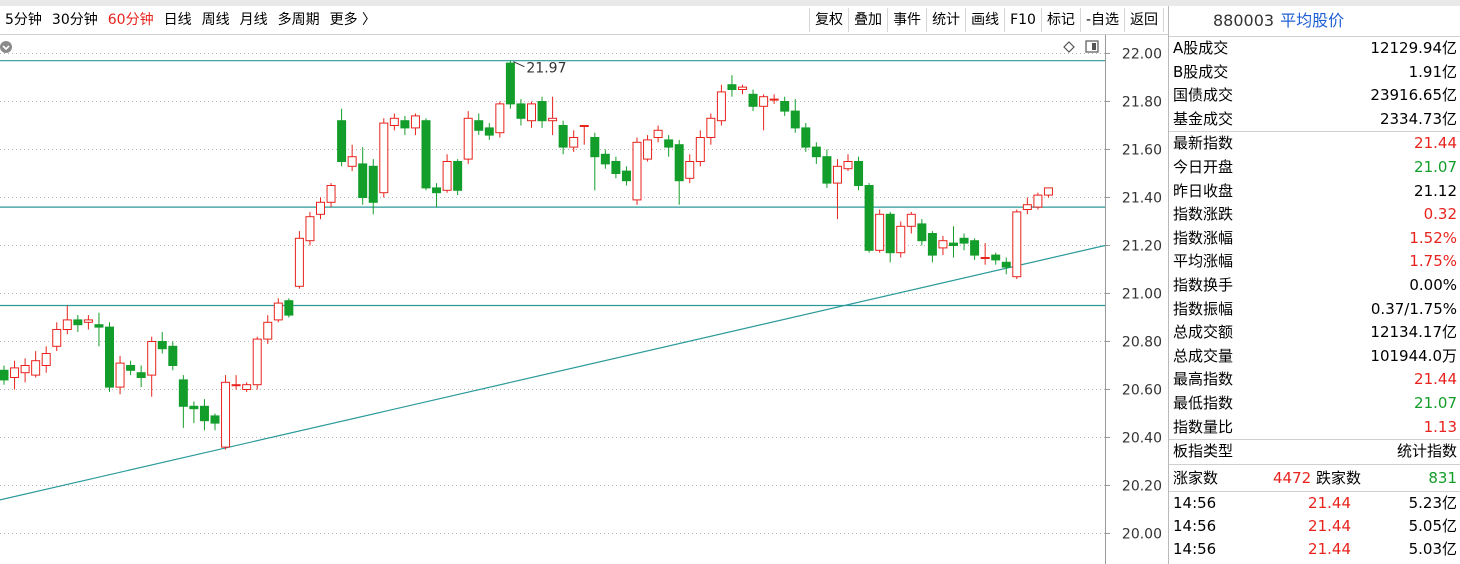 This screenshot has height=564, width=1460. I want to click on tick-price: 21.44, so click(1329, 548).